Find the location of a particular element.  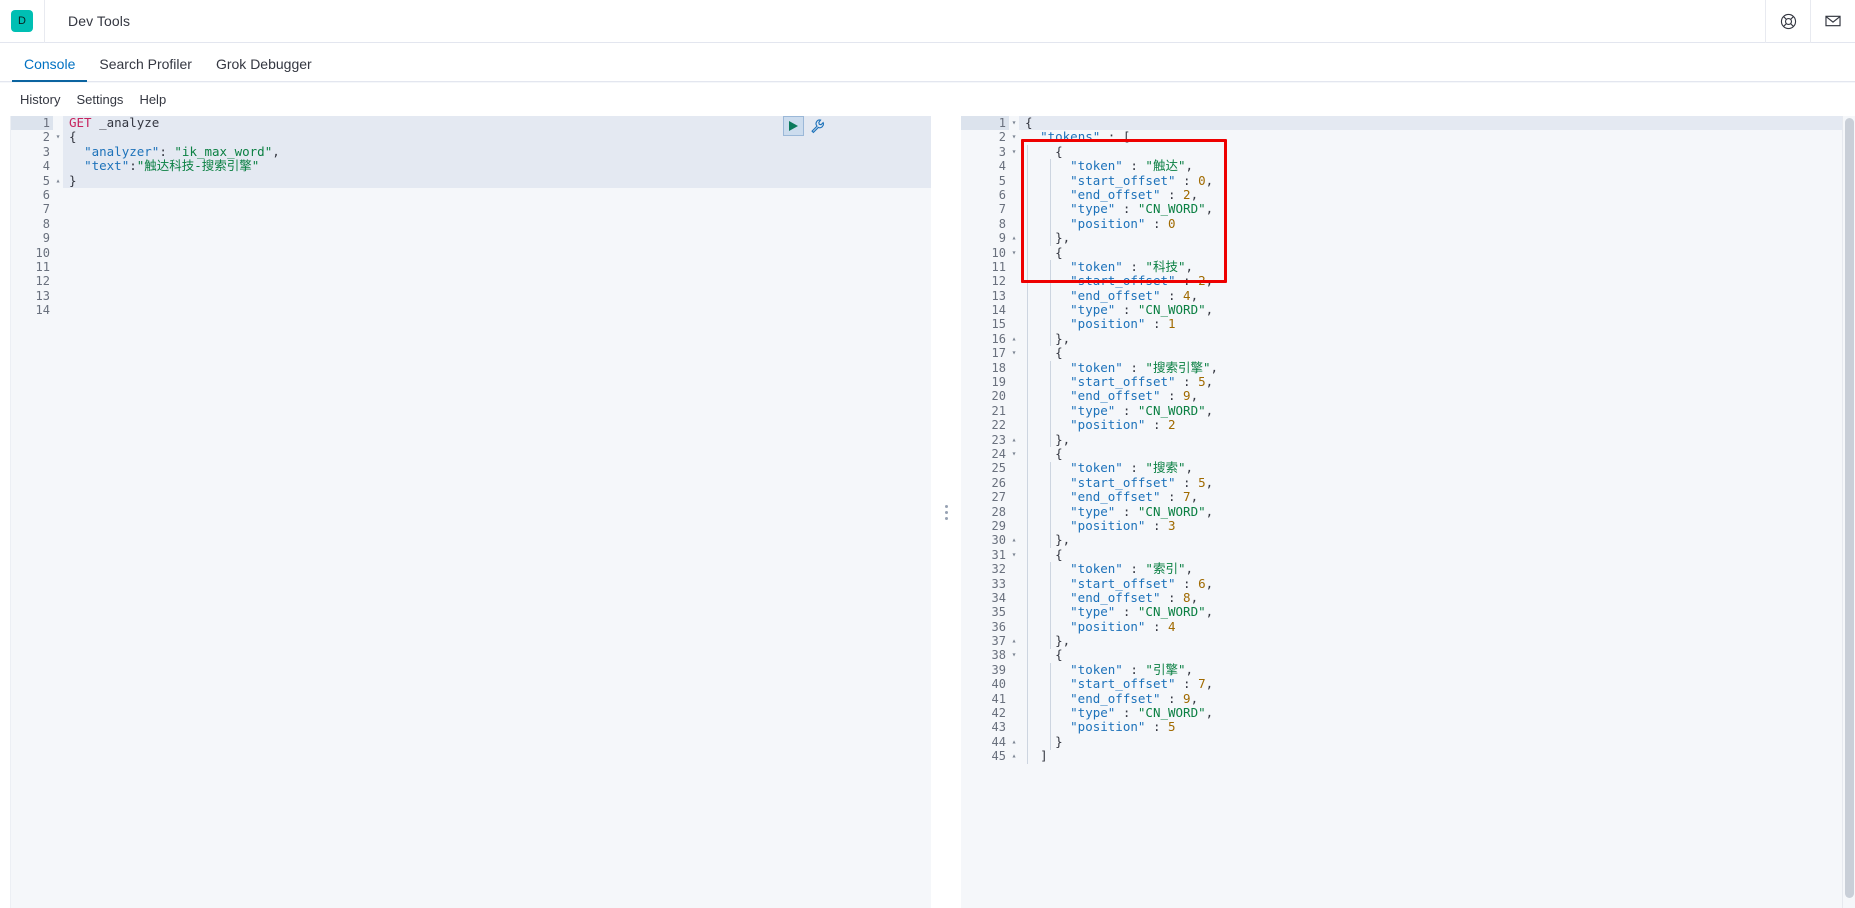

response-line-35: 35 "type" : "CN_WORD", is located at coordinates (1408, 612).